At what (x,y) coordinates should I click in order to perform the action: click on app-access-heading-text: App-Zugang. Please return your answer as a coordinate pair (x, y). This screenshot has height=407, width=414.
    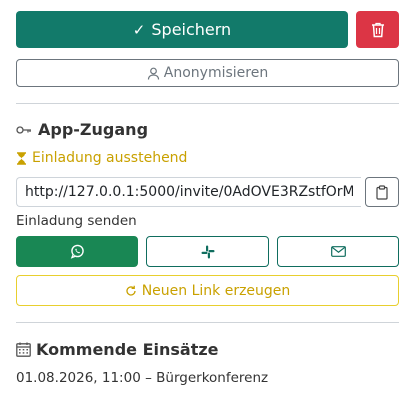
    Looking at the image, I should click on (93, 129).